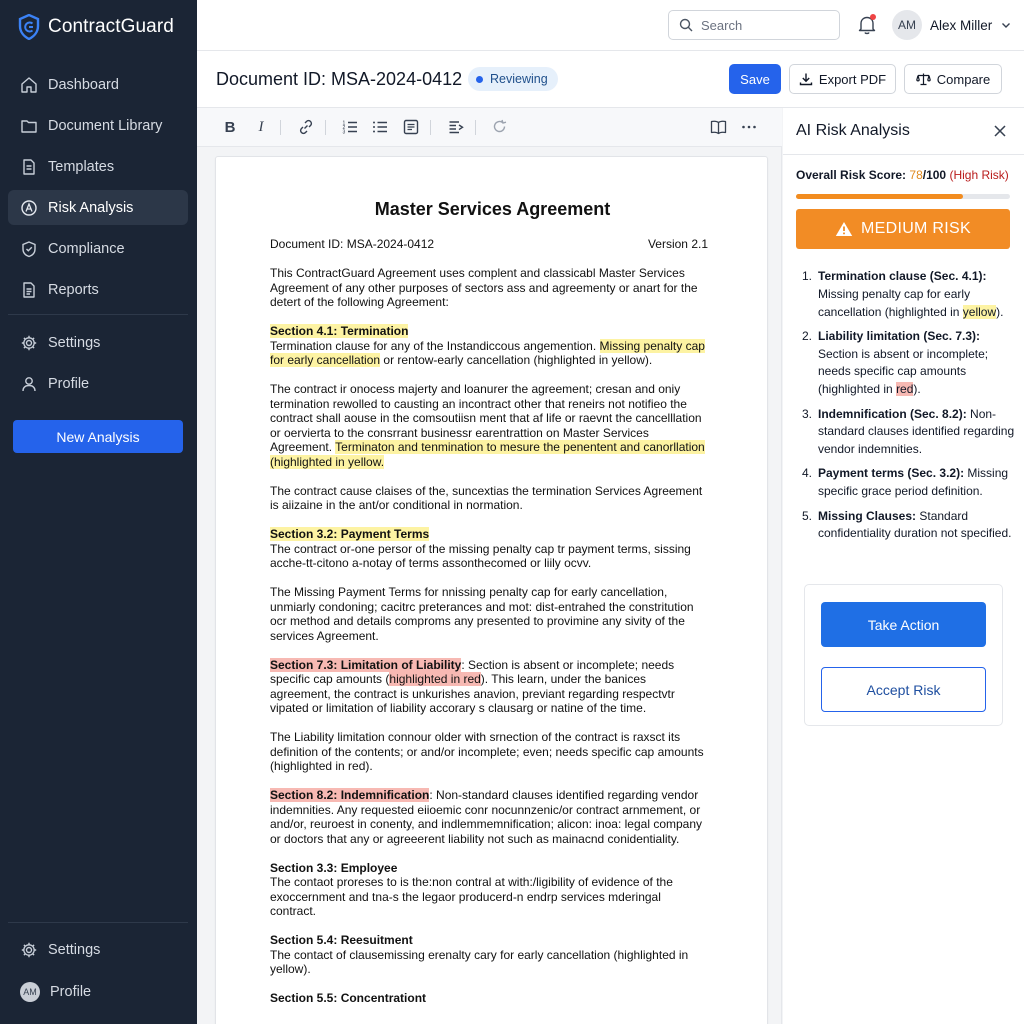 Image resolution: width=1024 pixels, height=1024 pixels. I want to click on close-panel-button, so click(1000, 131).